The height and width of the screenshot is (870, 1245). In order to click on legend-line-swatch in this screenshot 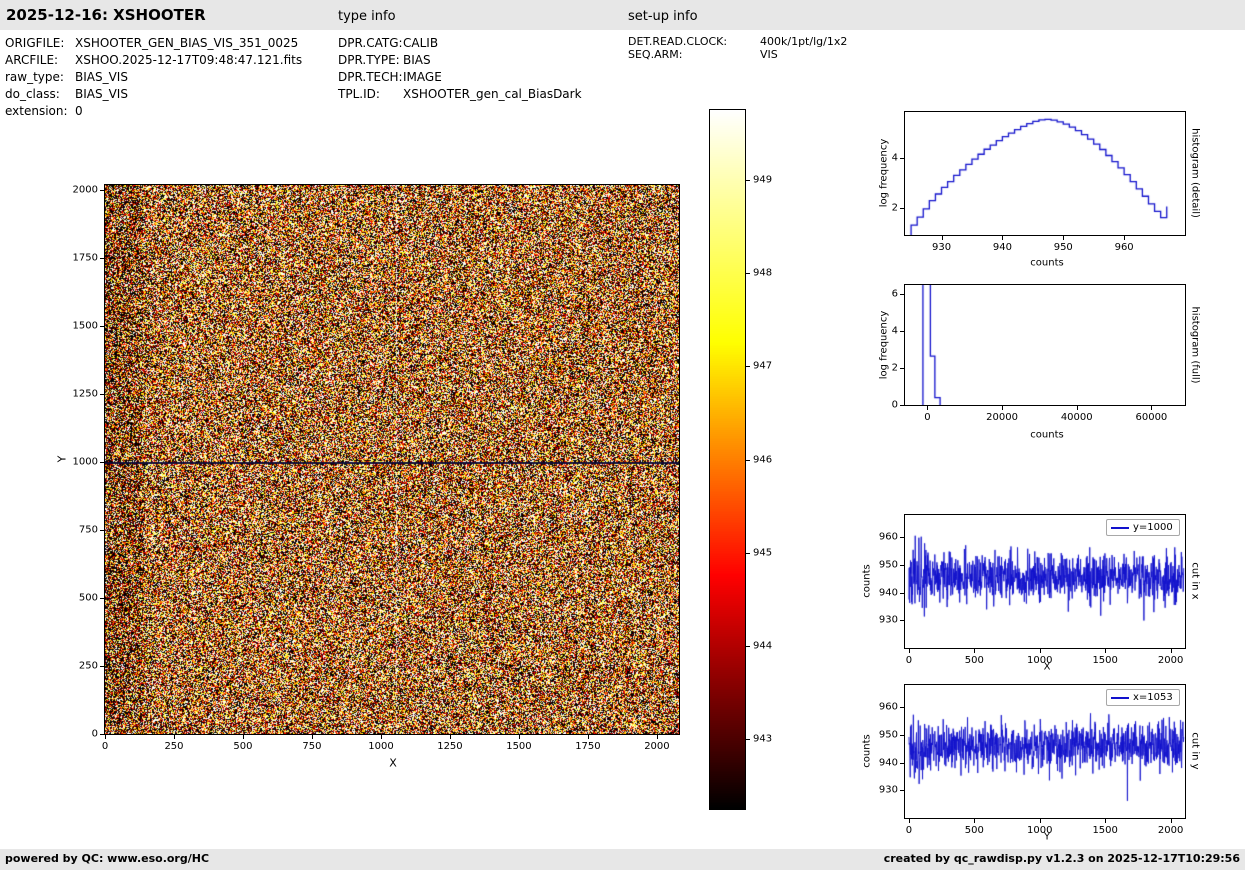, I will do `click(1120, 527)`.